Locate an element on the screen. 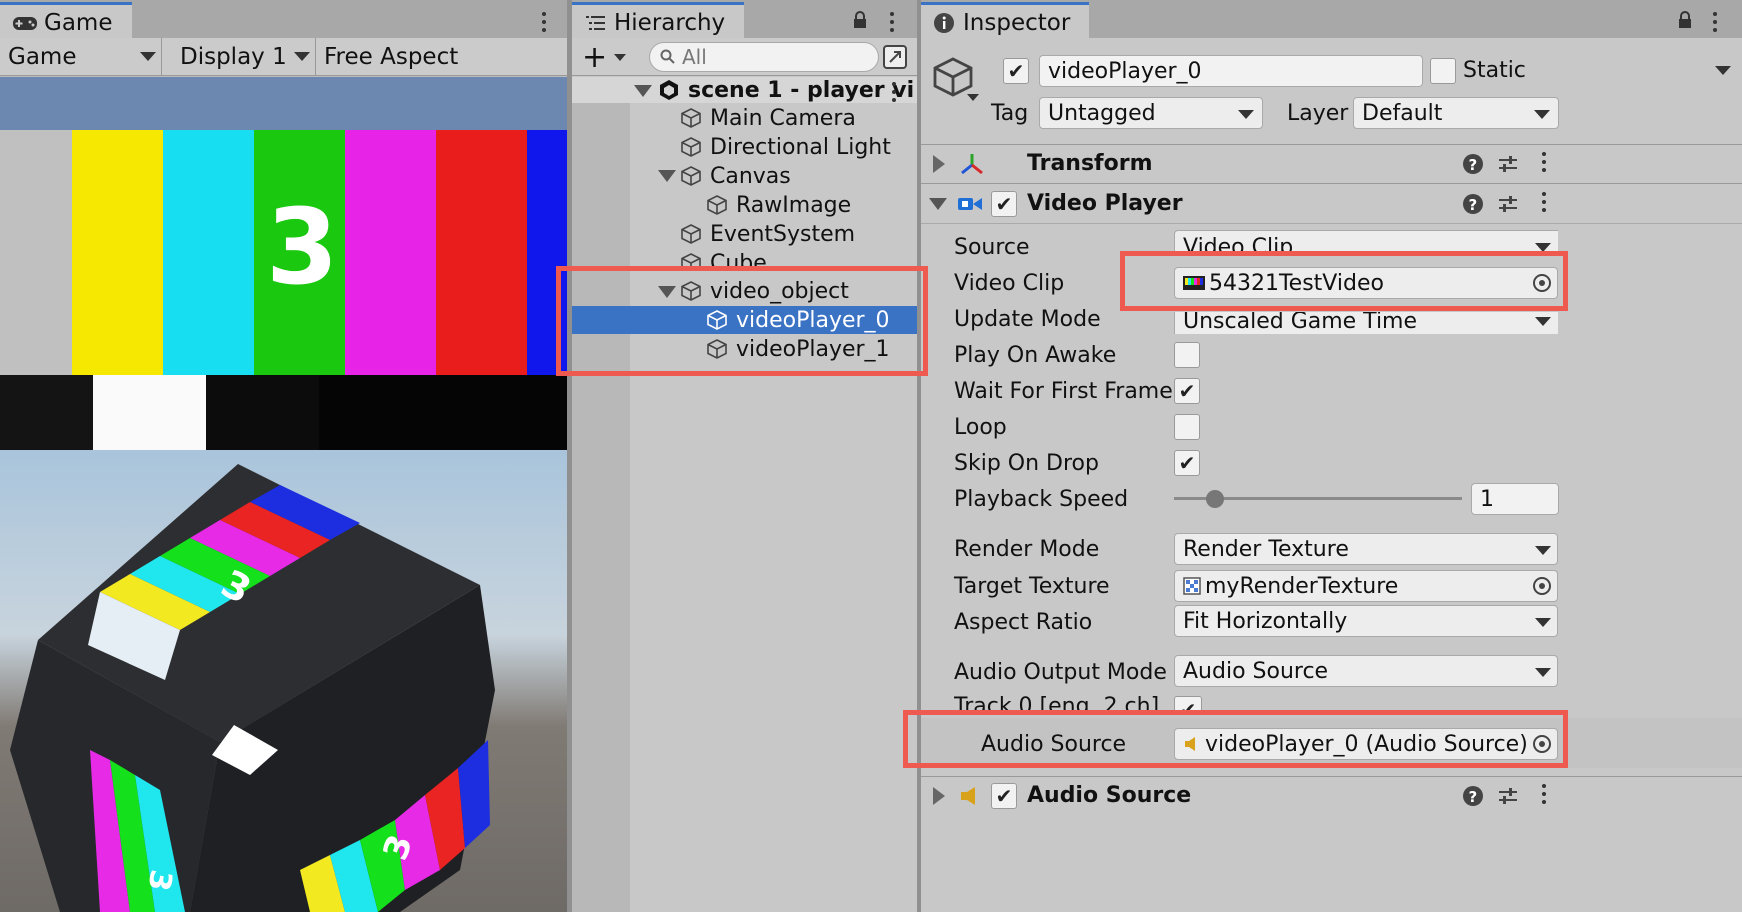 The height and width of the screenshot is (912, 1742). lower-bars is located at coordinates (283, 412).